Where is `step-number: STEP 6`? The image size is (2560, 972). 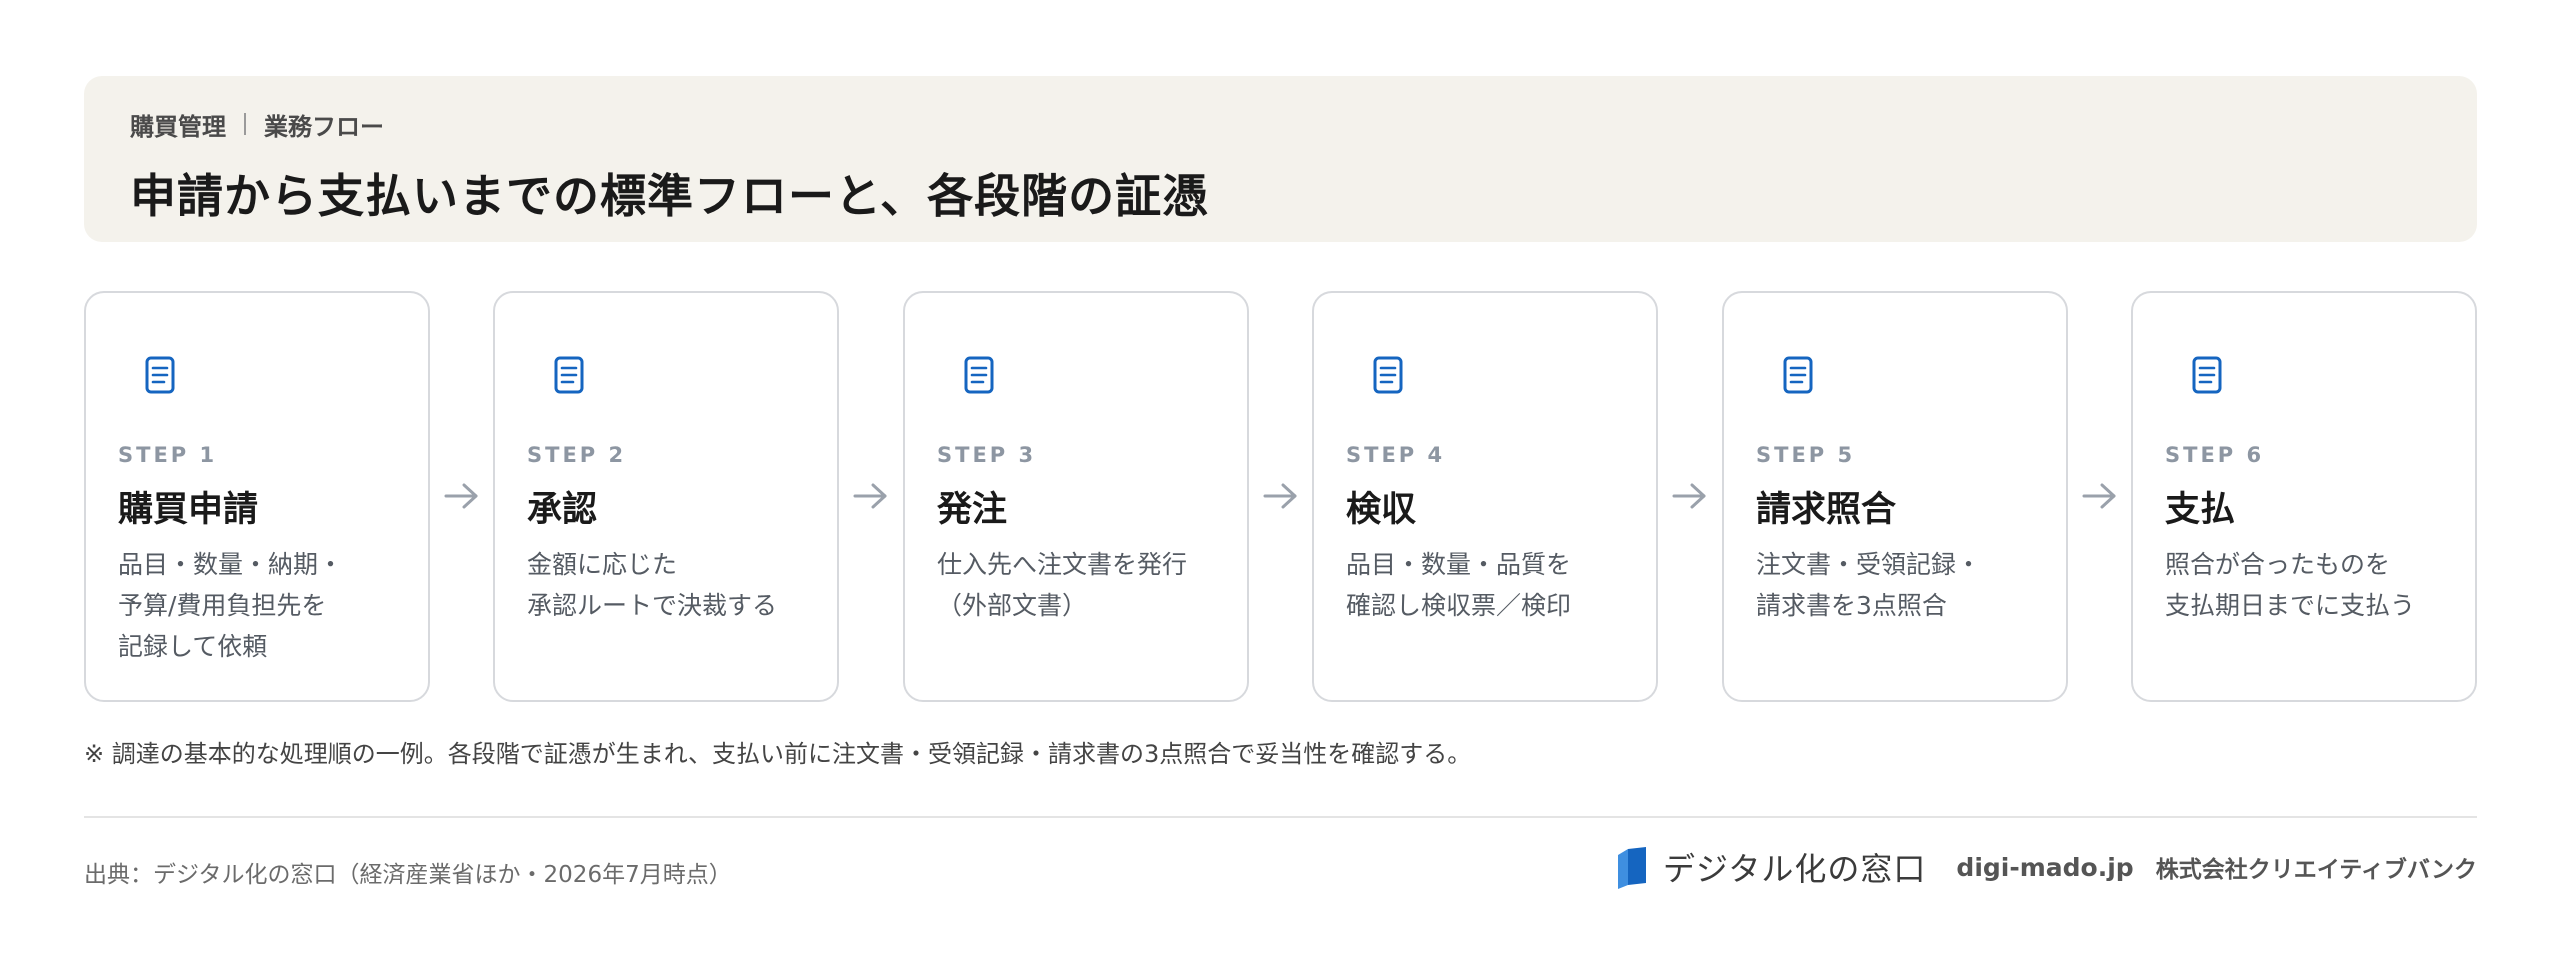
step-number: STEP 6 is located at coordinates (2215, 455).